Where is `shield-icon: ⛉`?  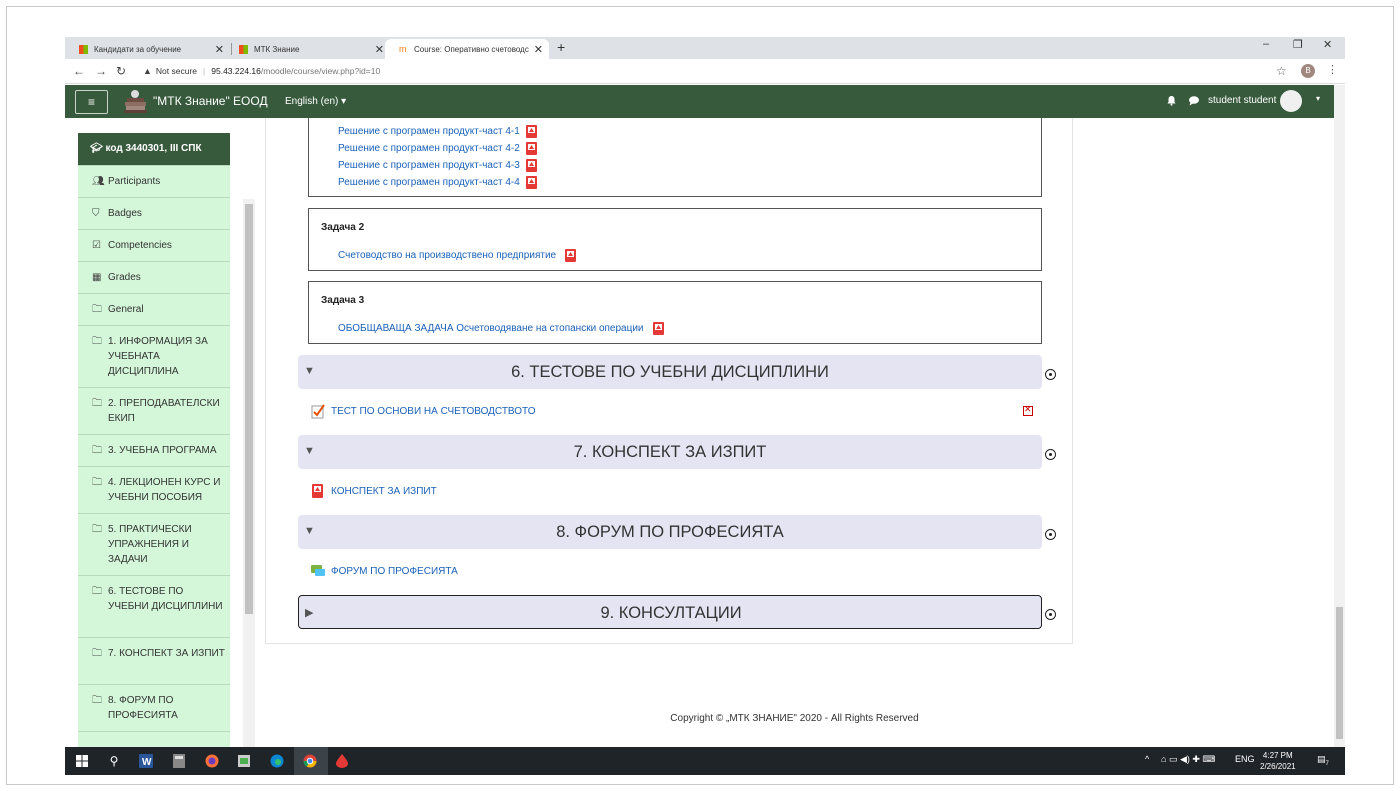 shield-icon: ⛉ is located at coordinates (96, 213).